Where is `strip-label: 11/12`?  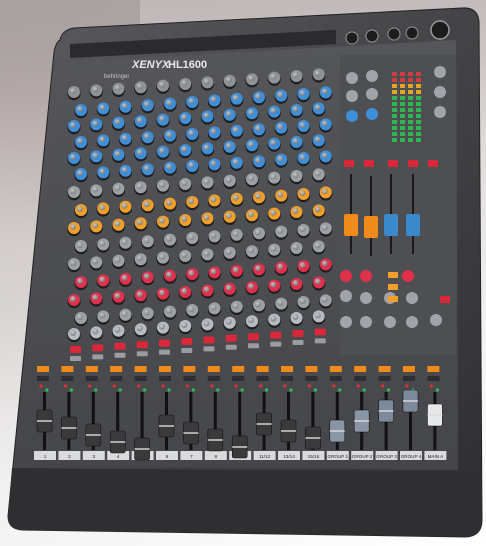
strip-label: 11/12 is located at coordinates (265, 456).